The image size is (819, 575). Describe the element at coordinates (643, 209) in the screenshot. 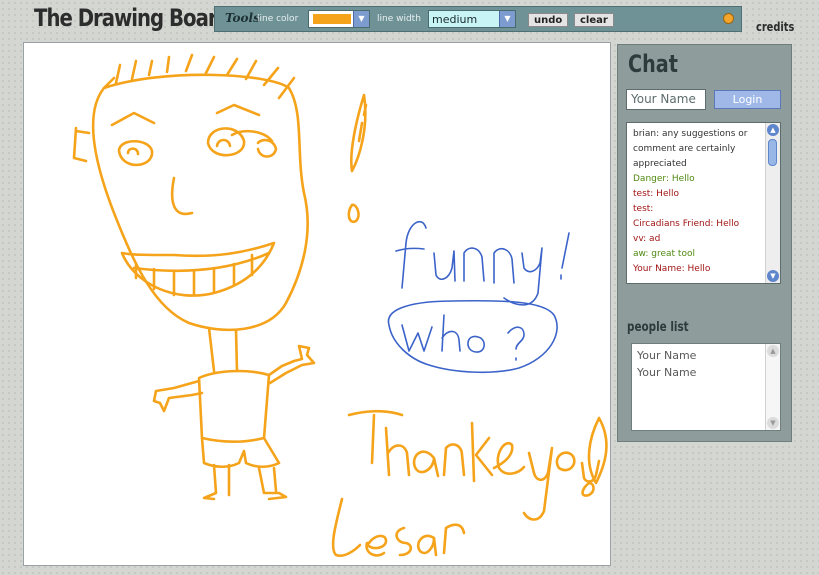

I see `chat-message: test:` at that location.